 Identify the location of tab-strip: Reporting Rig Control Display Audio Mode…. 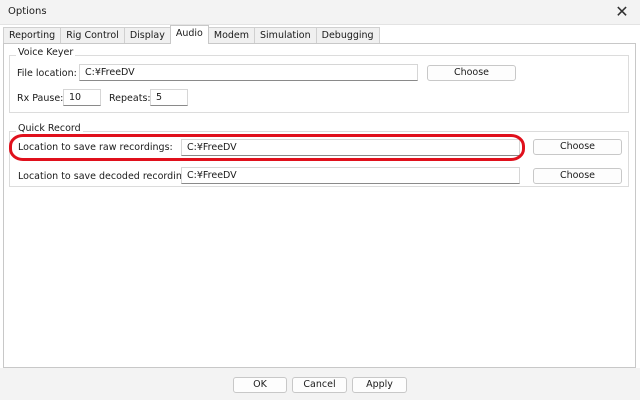
(191, 34).